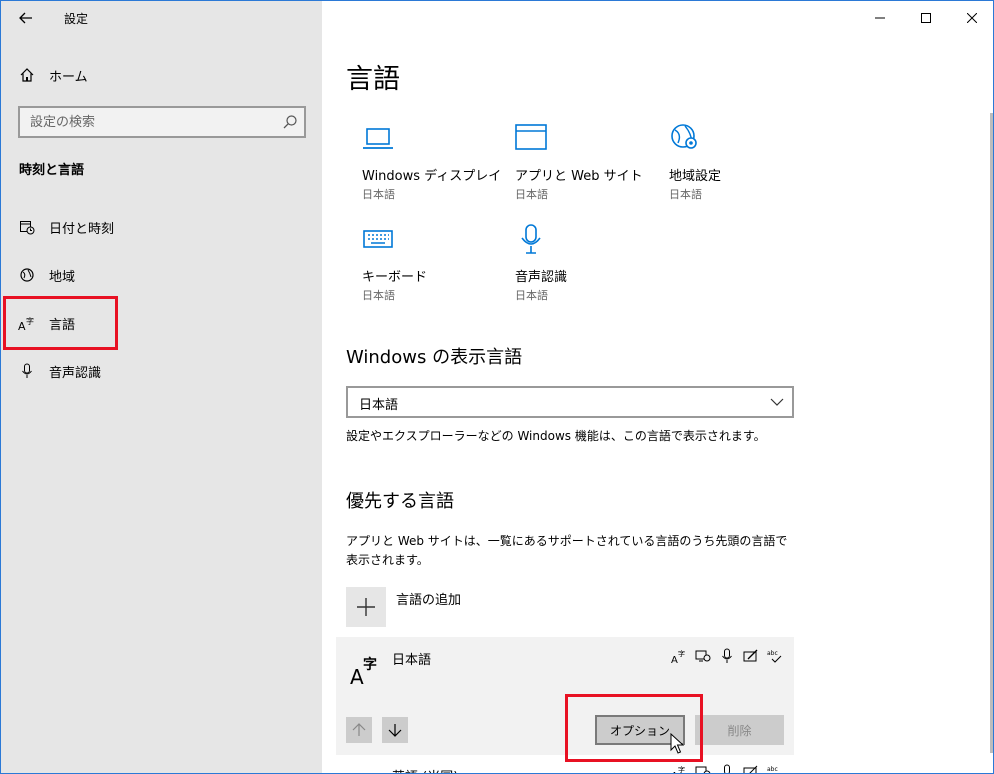 The height and width of the screenshot is (774, 994). I want to click on arrow-down-icon, so click(395, 730).